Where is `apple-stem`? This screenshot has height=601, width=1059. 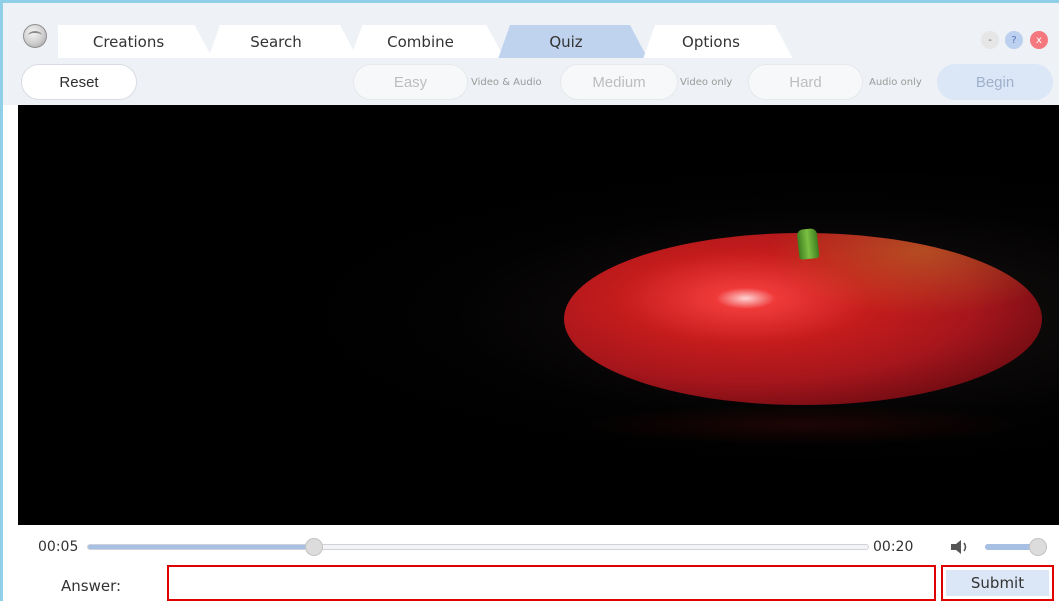 apple-stem is located at coordinates (808, 244).